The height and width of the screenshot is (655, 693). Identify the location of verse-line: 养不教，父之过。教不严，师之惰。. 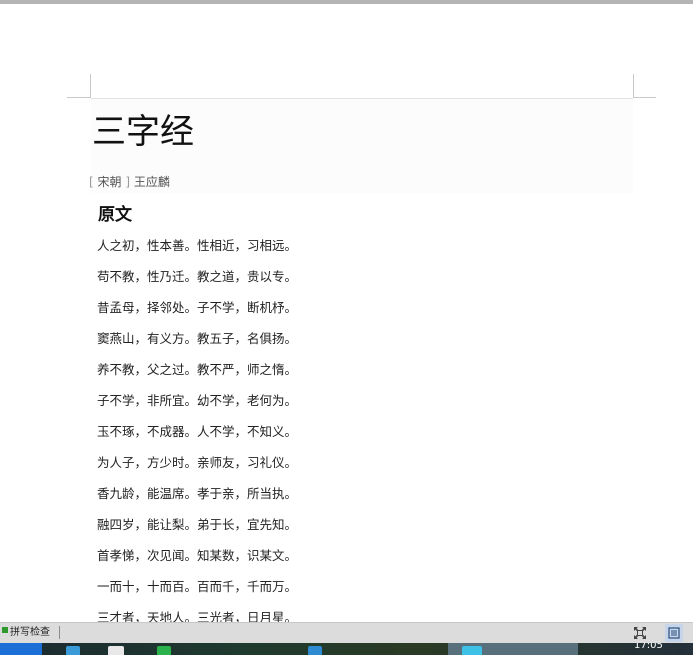
(197, 375).